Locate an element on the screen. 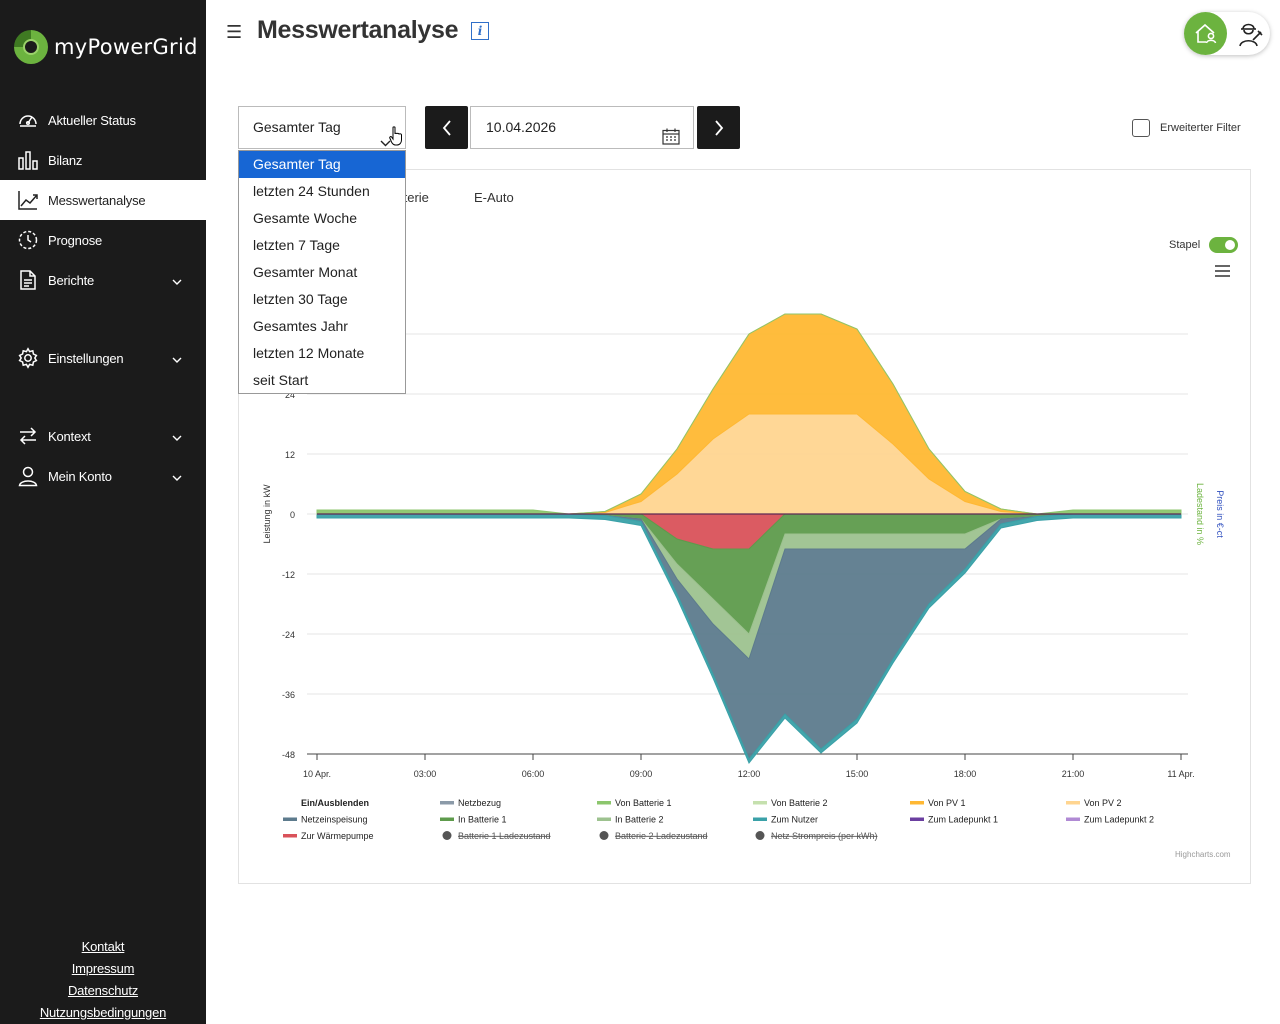  sidebar-item-berichte: Berichte is located at coordinates (103, 280).